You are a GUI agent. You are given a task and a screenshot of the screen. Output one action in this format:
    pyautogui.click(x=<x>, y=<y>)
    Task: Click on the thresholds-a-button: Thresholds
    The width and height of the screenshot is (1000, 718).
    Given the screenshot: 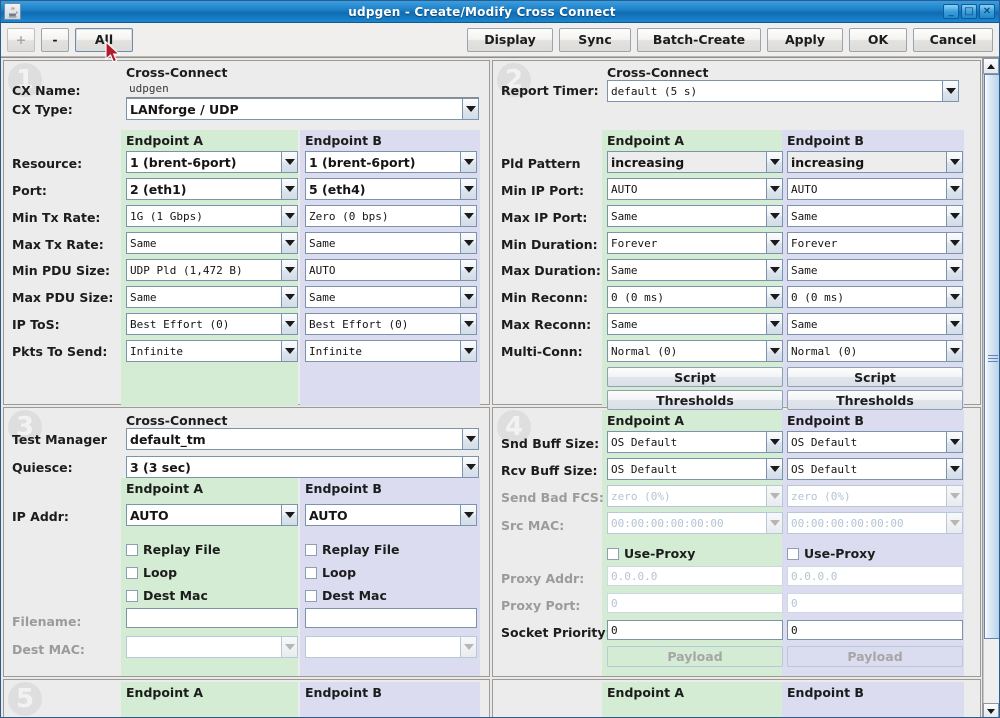 What is the action you would take?
    pyautogui.click(x=695, y=400)
    